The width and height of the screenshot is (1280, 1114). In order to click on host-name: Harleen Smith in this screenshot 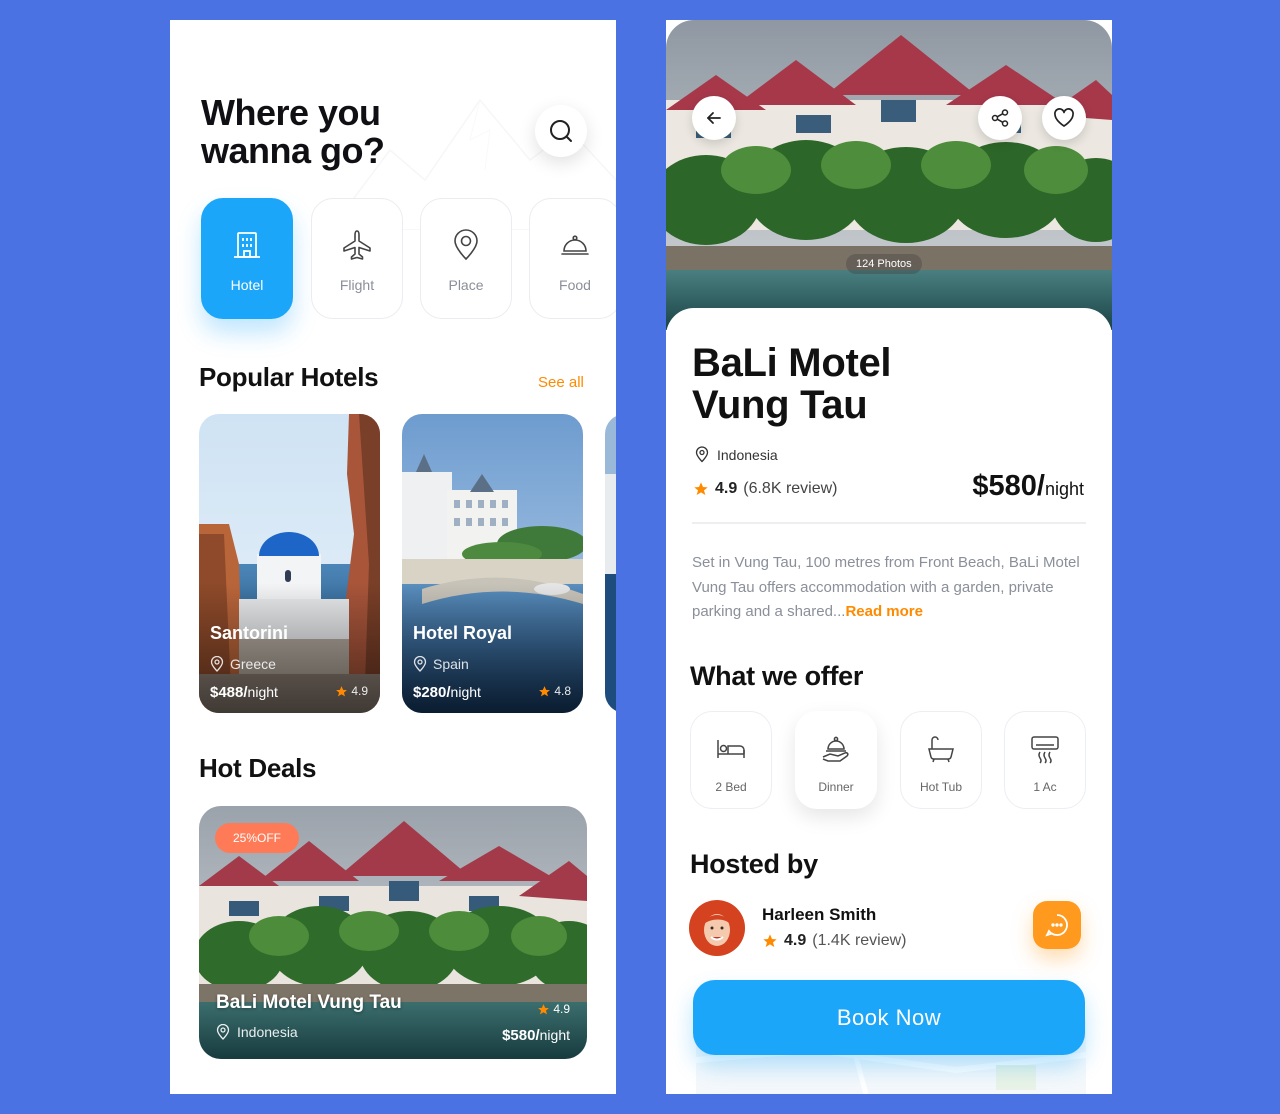, I will do `click(819, 914)`.